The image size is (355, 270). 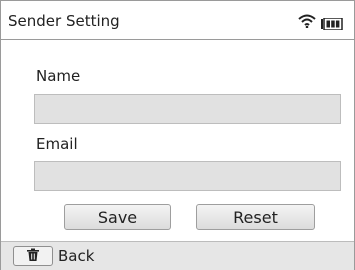 What do you see at coordinates (76, 256) in the screenshot?
I see `back-label: Back` at bounding box center [76, 256].